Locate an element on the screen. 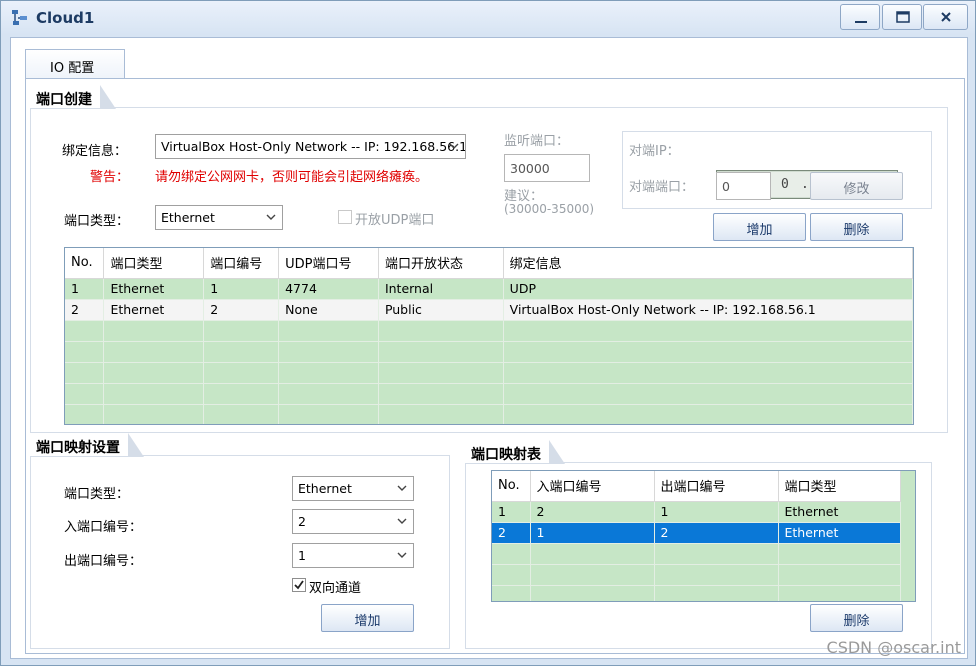  table-row: 1 Ethernet 1 4774 Internal UDP is located at coordinates (489, 289).